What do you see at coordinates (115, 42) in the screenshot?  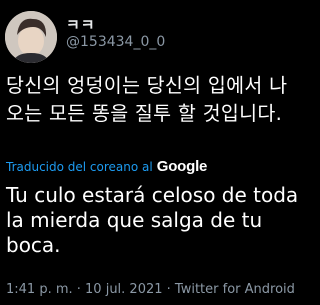 I see `user-handle: @153434_0_0` at bounding box center [115, 42].